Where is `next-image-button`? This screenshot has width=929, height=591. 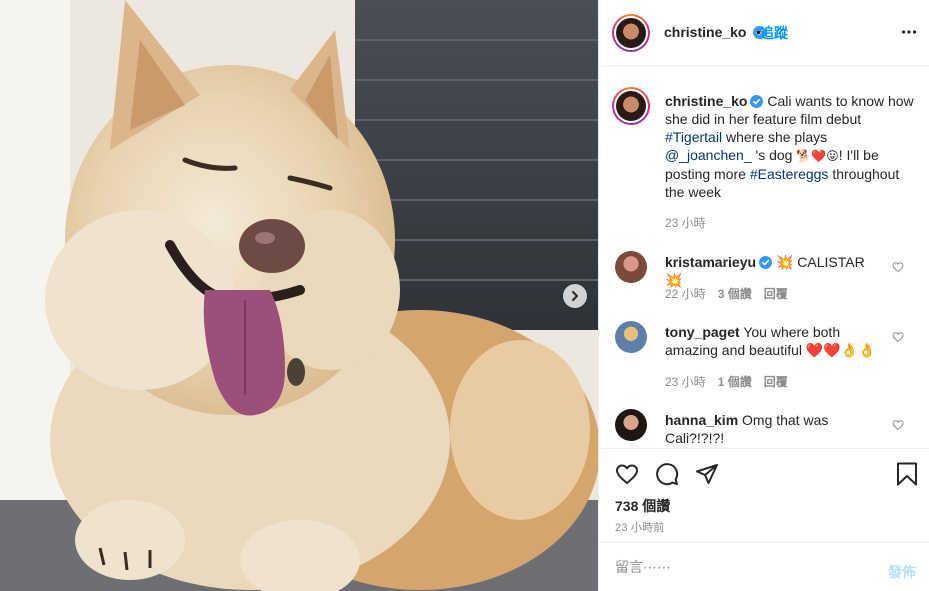 next-image-button is located at coordinates (575, 296).